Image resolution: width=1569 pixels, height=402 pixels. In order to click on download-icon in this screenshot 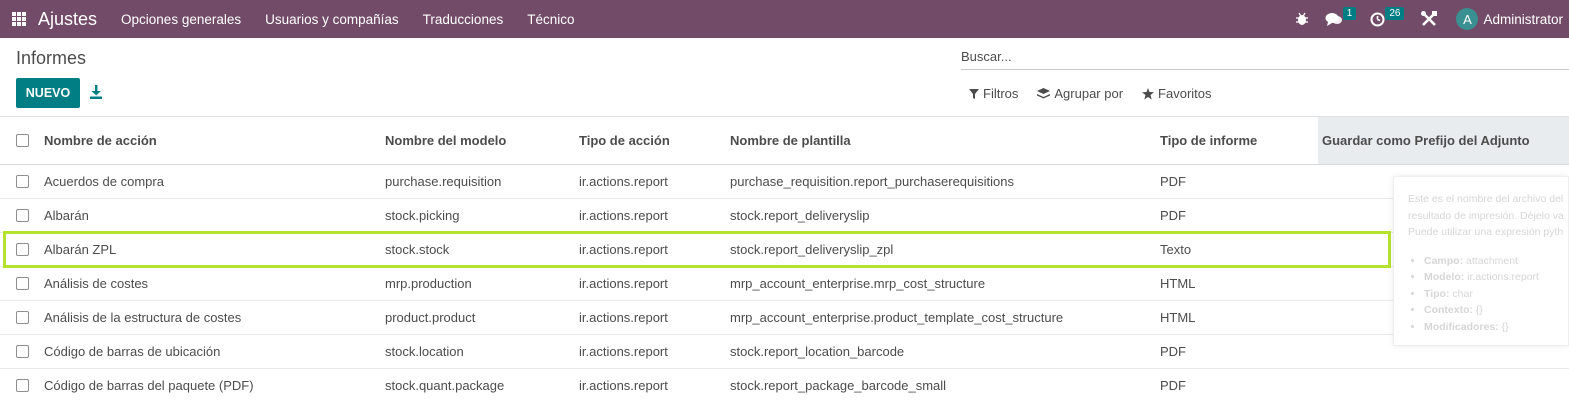, I will do `click(96, 92)`.